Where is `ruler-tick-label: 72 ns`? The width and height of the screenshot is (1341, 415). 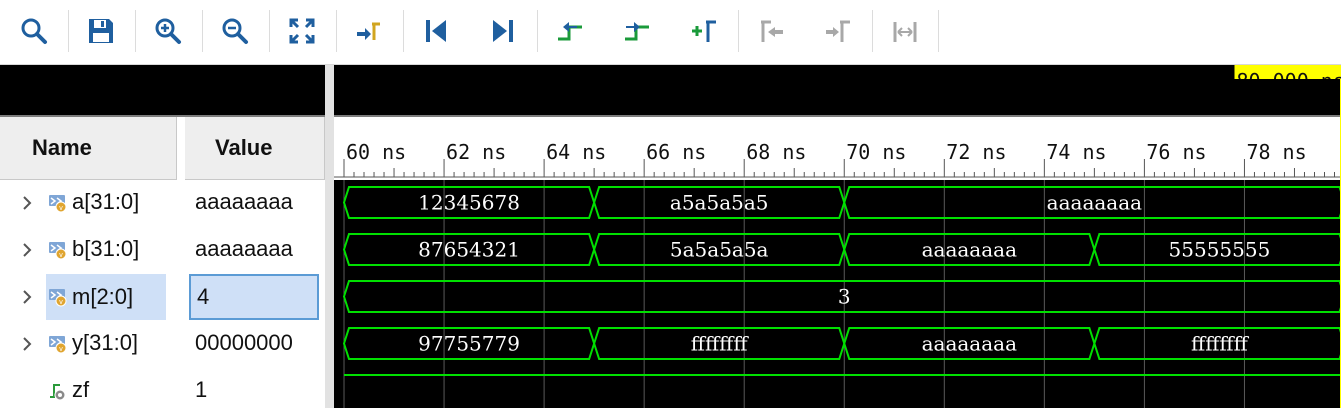 ruler-tick-label: 72 ns is located at coordinates (976, 152).